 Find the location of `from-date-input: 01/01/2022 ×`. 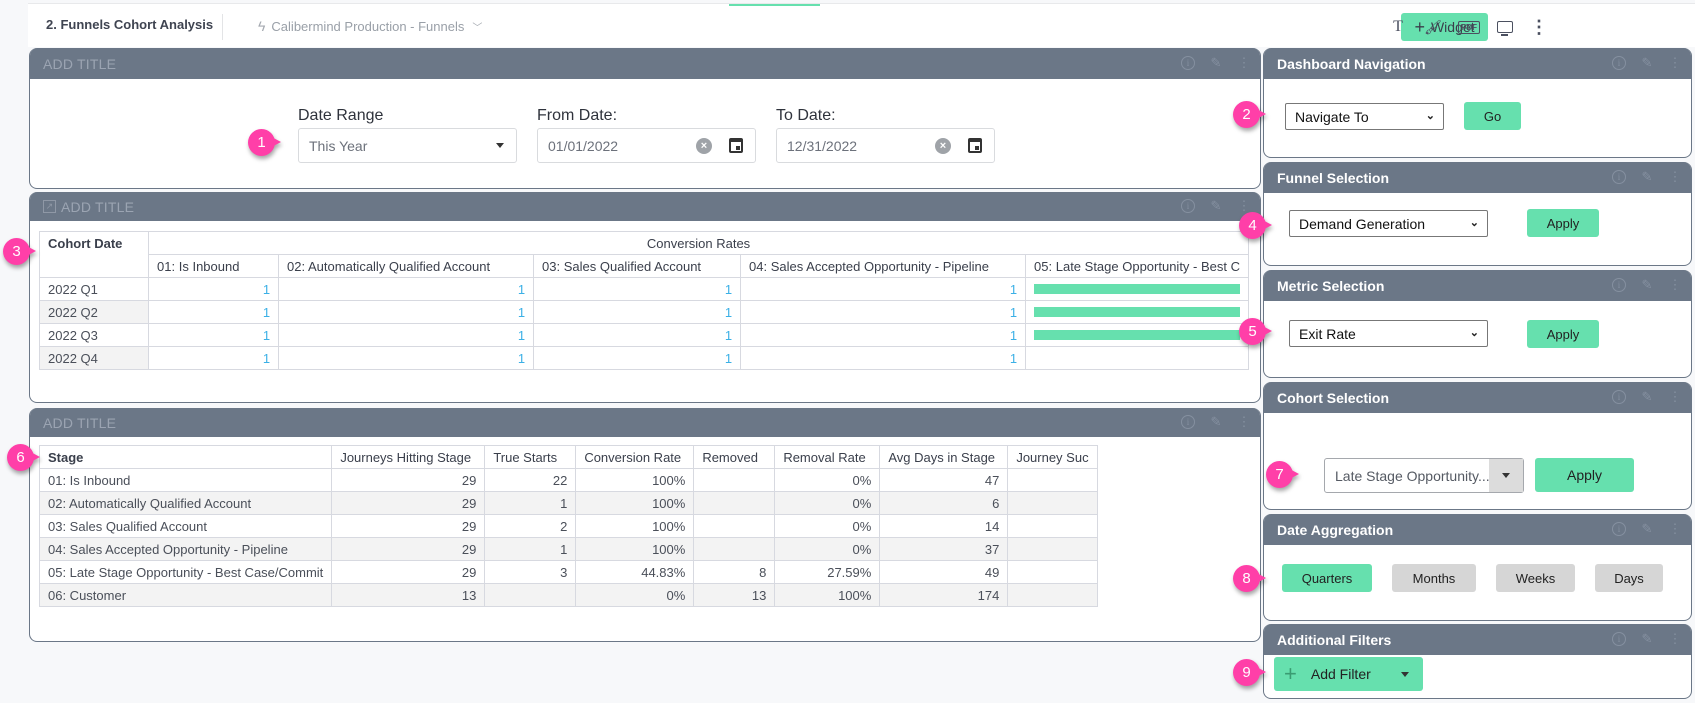

from-date-input: 01/01/2022 × is located at coordinates (646, 145).